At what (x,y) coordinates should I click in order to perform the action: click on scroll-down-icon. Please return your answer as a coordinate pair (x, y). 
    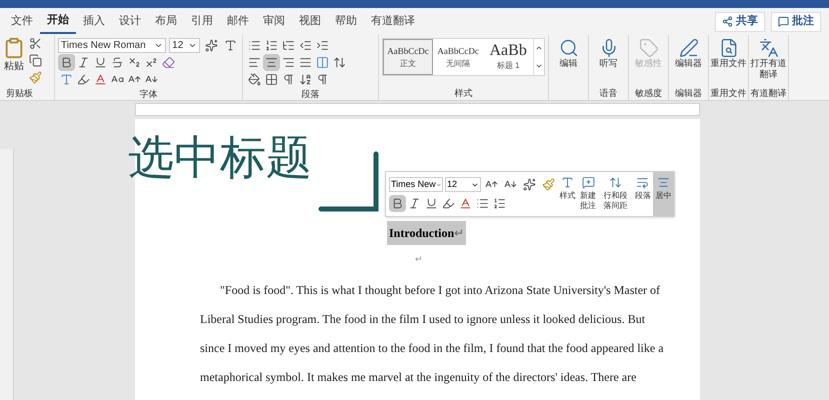
    Looking at the image, I should click on (539, 66).